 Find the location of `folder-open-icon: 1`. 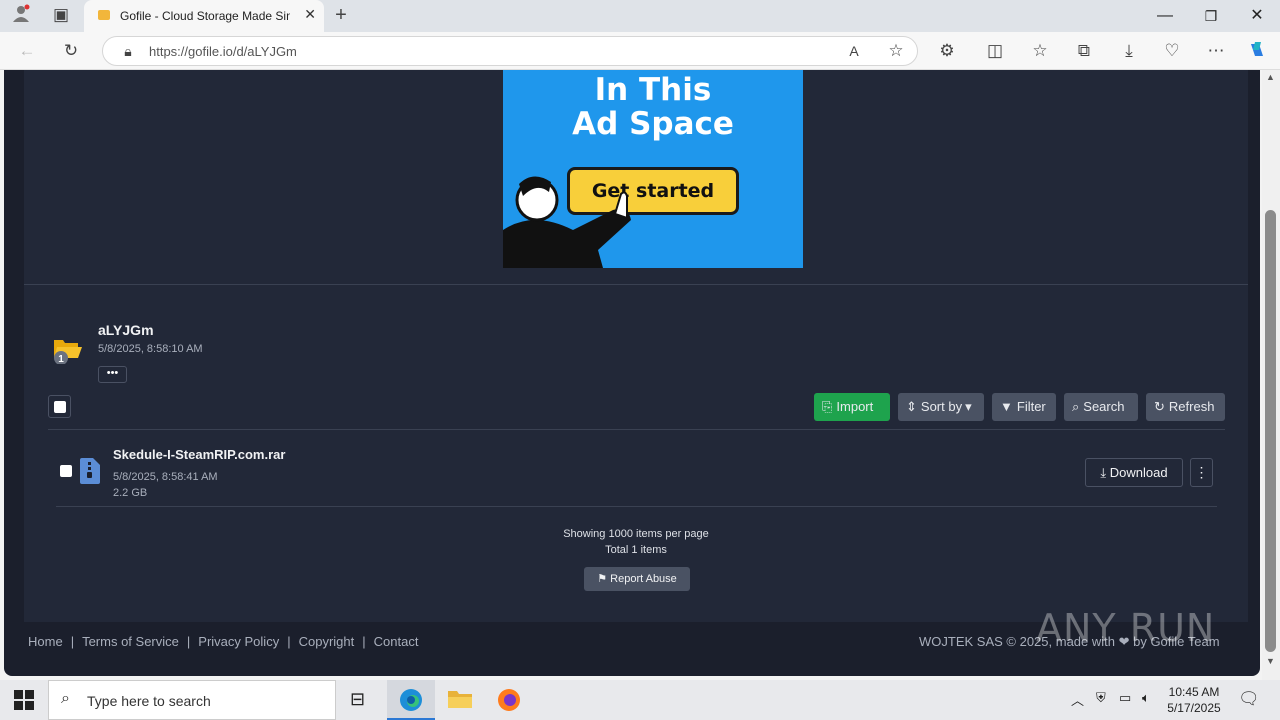

folder-open-icon: 1 is located at coordinates (67, 351).